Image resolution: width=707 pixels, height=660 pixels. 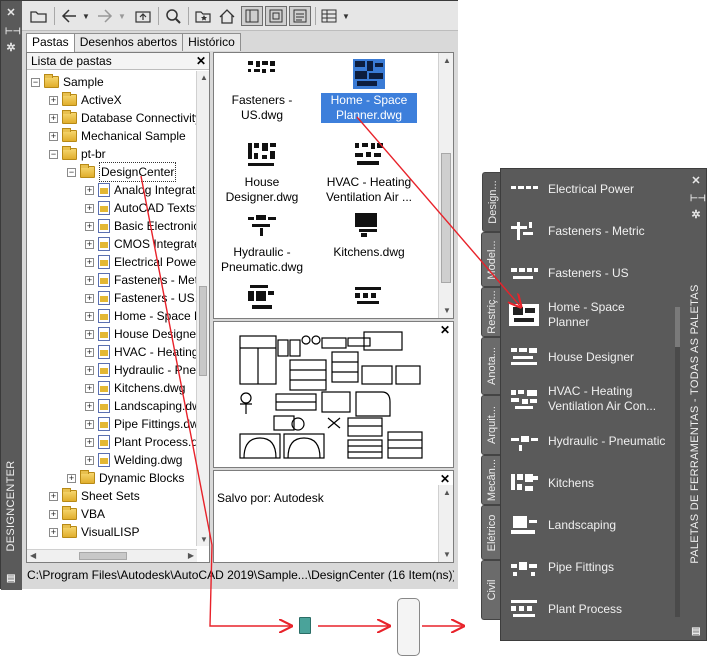 I want to click on palette-placeholder-icon, so click(x=408, y=627).